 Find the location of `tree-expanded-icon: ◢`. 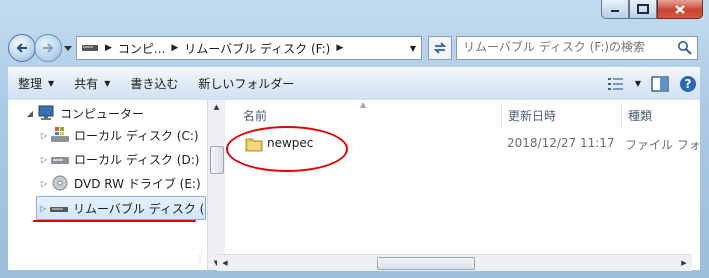

tree-expanded-icon: ◢ is located at coordinates (30, 113).